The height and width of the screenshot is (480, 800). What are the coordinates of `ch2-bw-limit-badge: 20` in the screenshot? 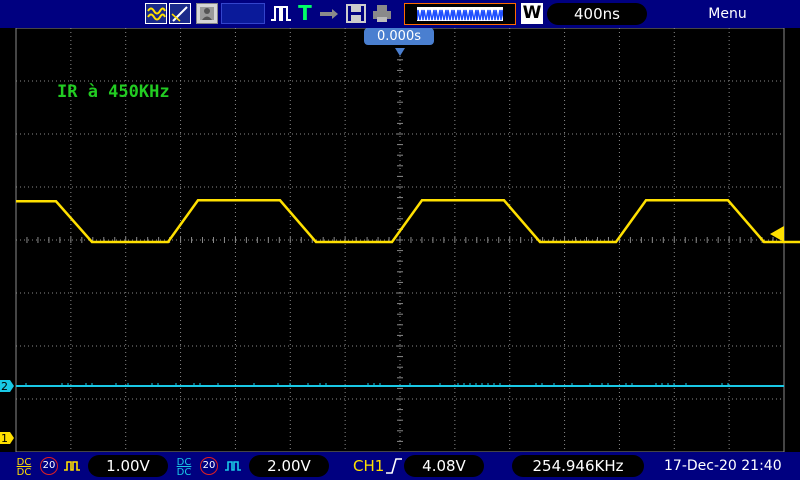 It's located at (209, 466).